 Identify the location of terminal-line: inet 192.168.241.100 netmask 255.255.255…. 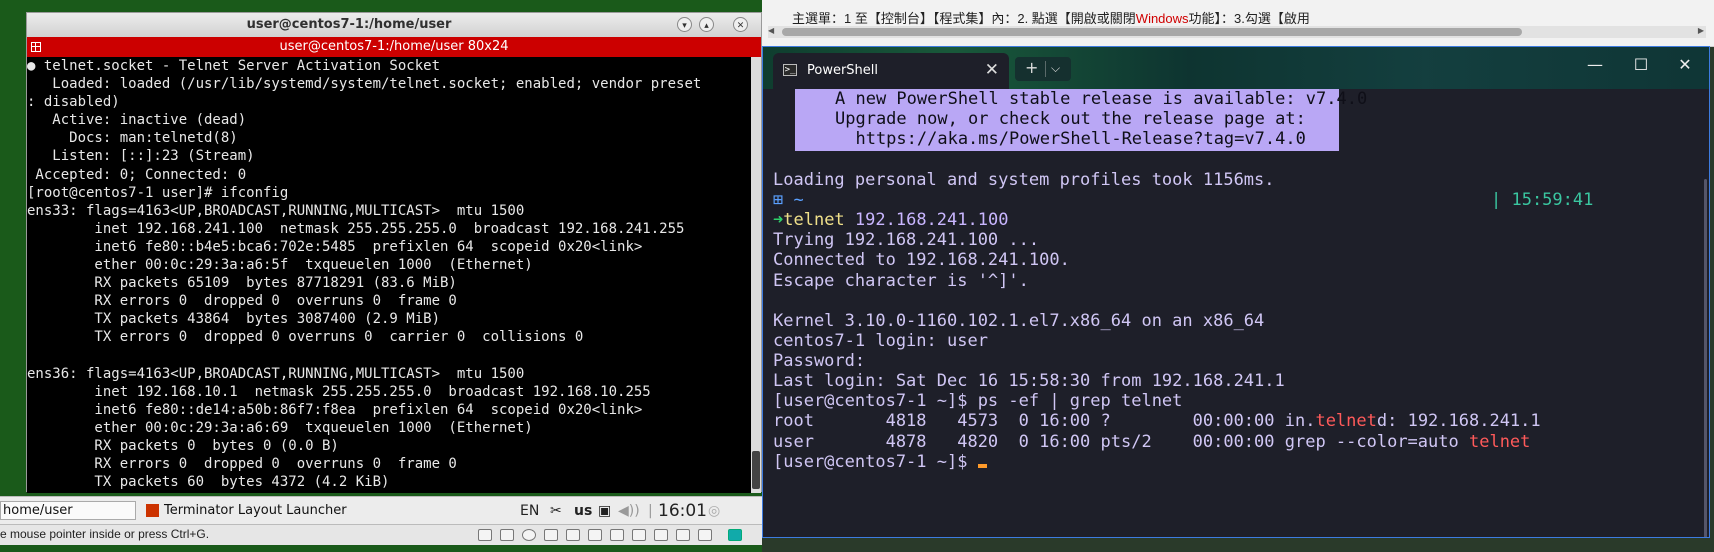
(356, 228).